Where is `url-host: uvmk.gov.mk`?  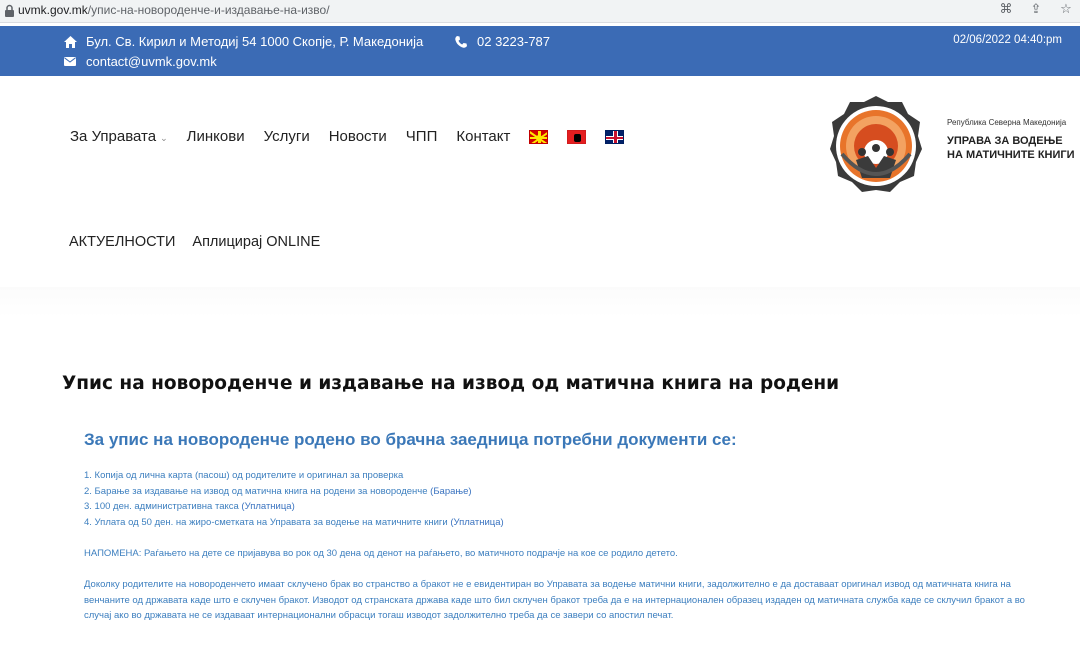
url-host: uvmk.gov.mk is located at coordinates (53, 10).